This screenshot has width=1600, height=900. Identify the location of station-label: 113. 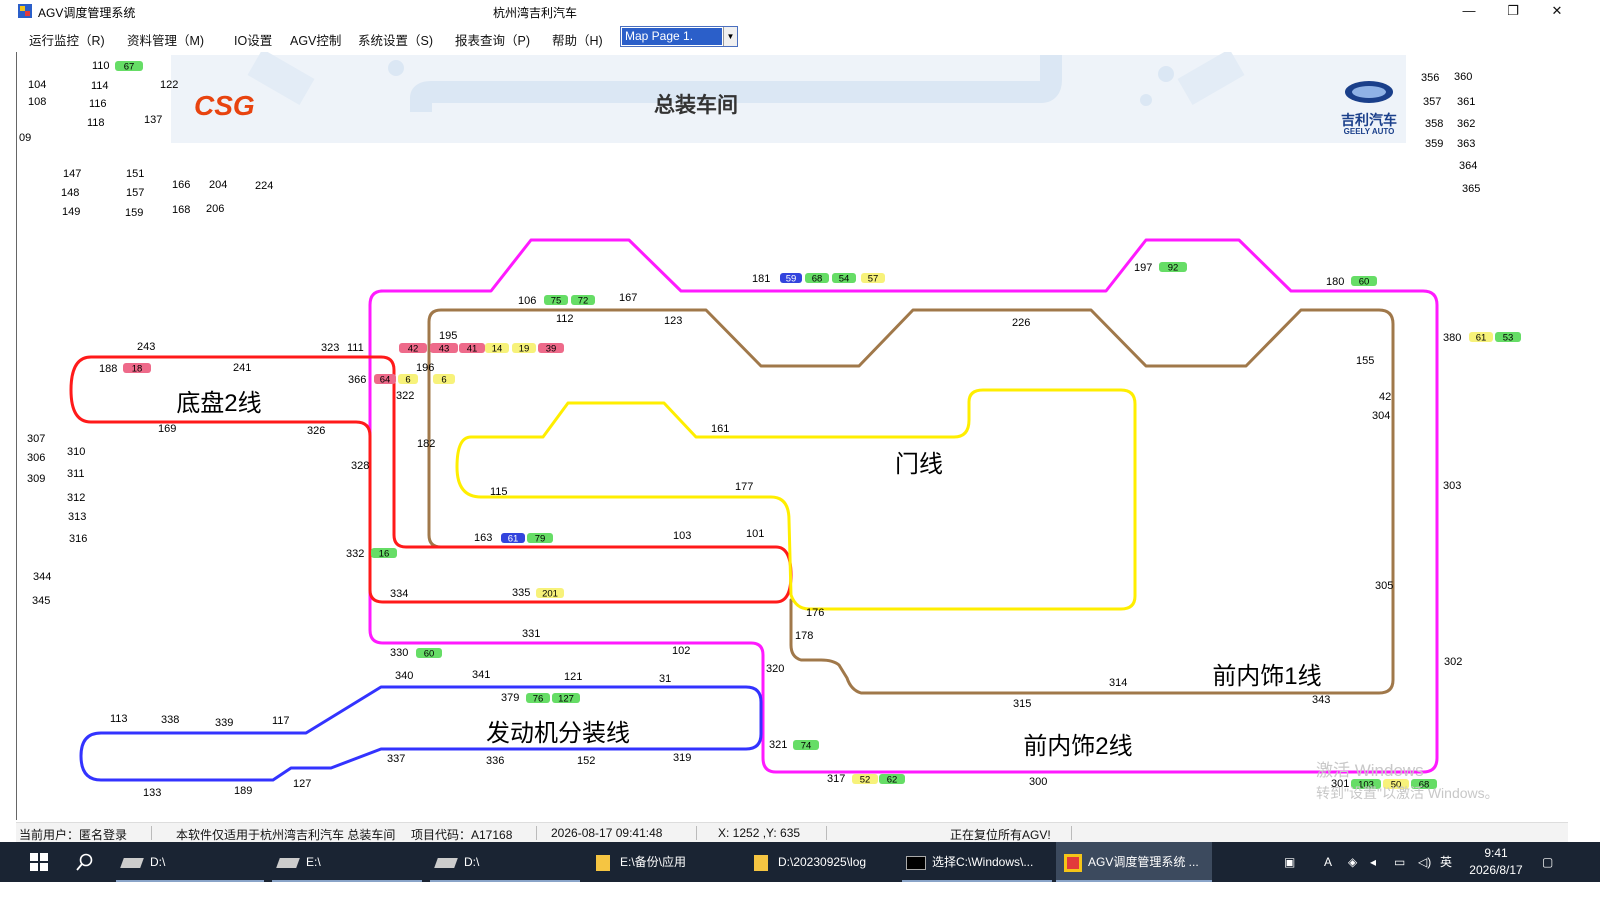
(119, 719).